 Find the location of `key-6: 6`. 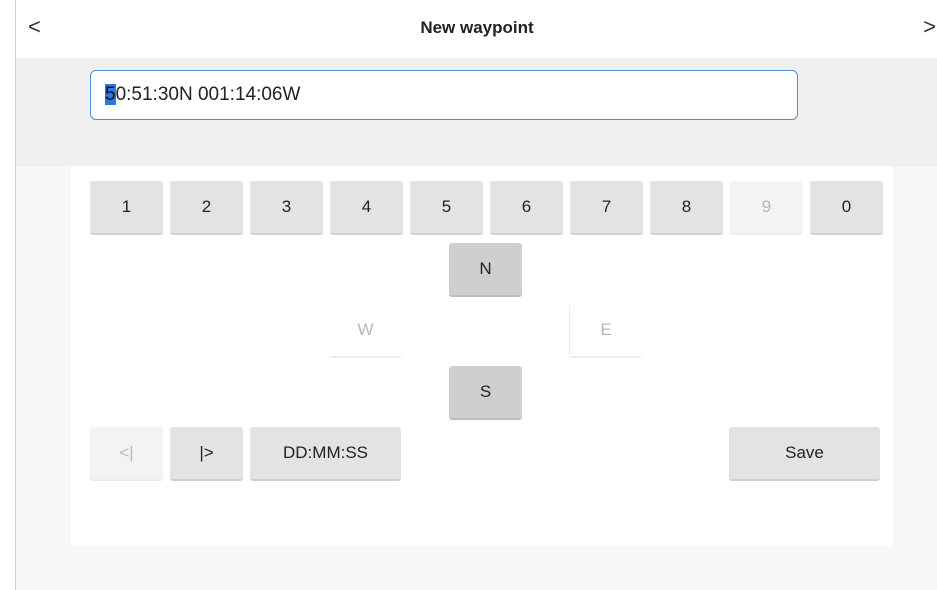

key-6: 6 is located at coordinates (526, 208).